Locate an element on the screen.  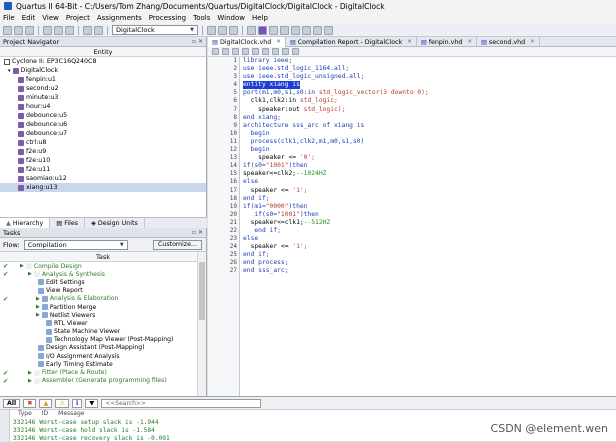
task-row: ✔ ▶ Analysis & Elaboration is located at coordinates (103, 299).